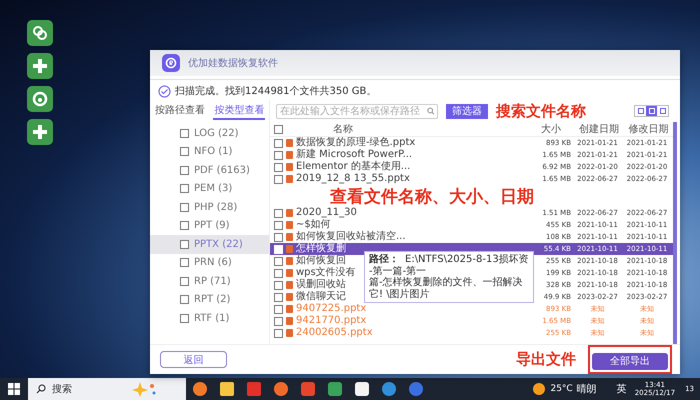 This screenshot has width=700, height=400. Describe the element at coordinates (321, 248) in the screenshot. I see `file-name: 怎样恢复删` at that location.